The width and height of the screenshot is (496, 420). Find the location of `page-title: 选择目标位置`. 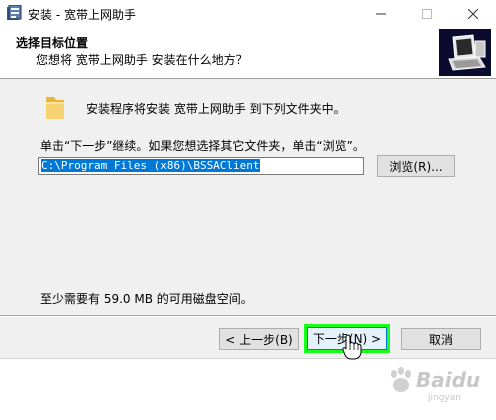

page-title: 选择目标位置 is located at coordinates (52, 43).